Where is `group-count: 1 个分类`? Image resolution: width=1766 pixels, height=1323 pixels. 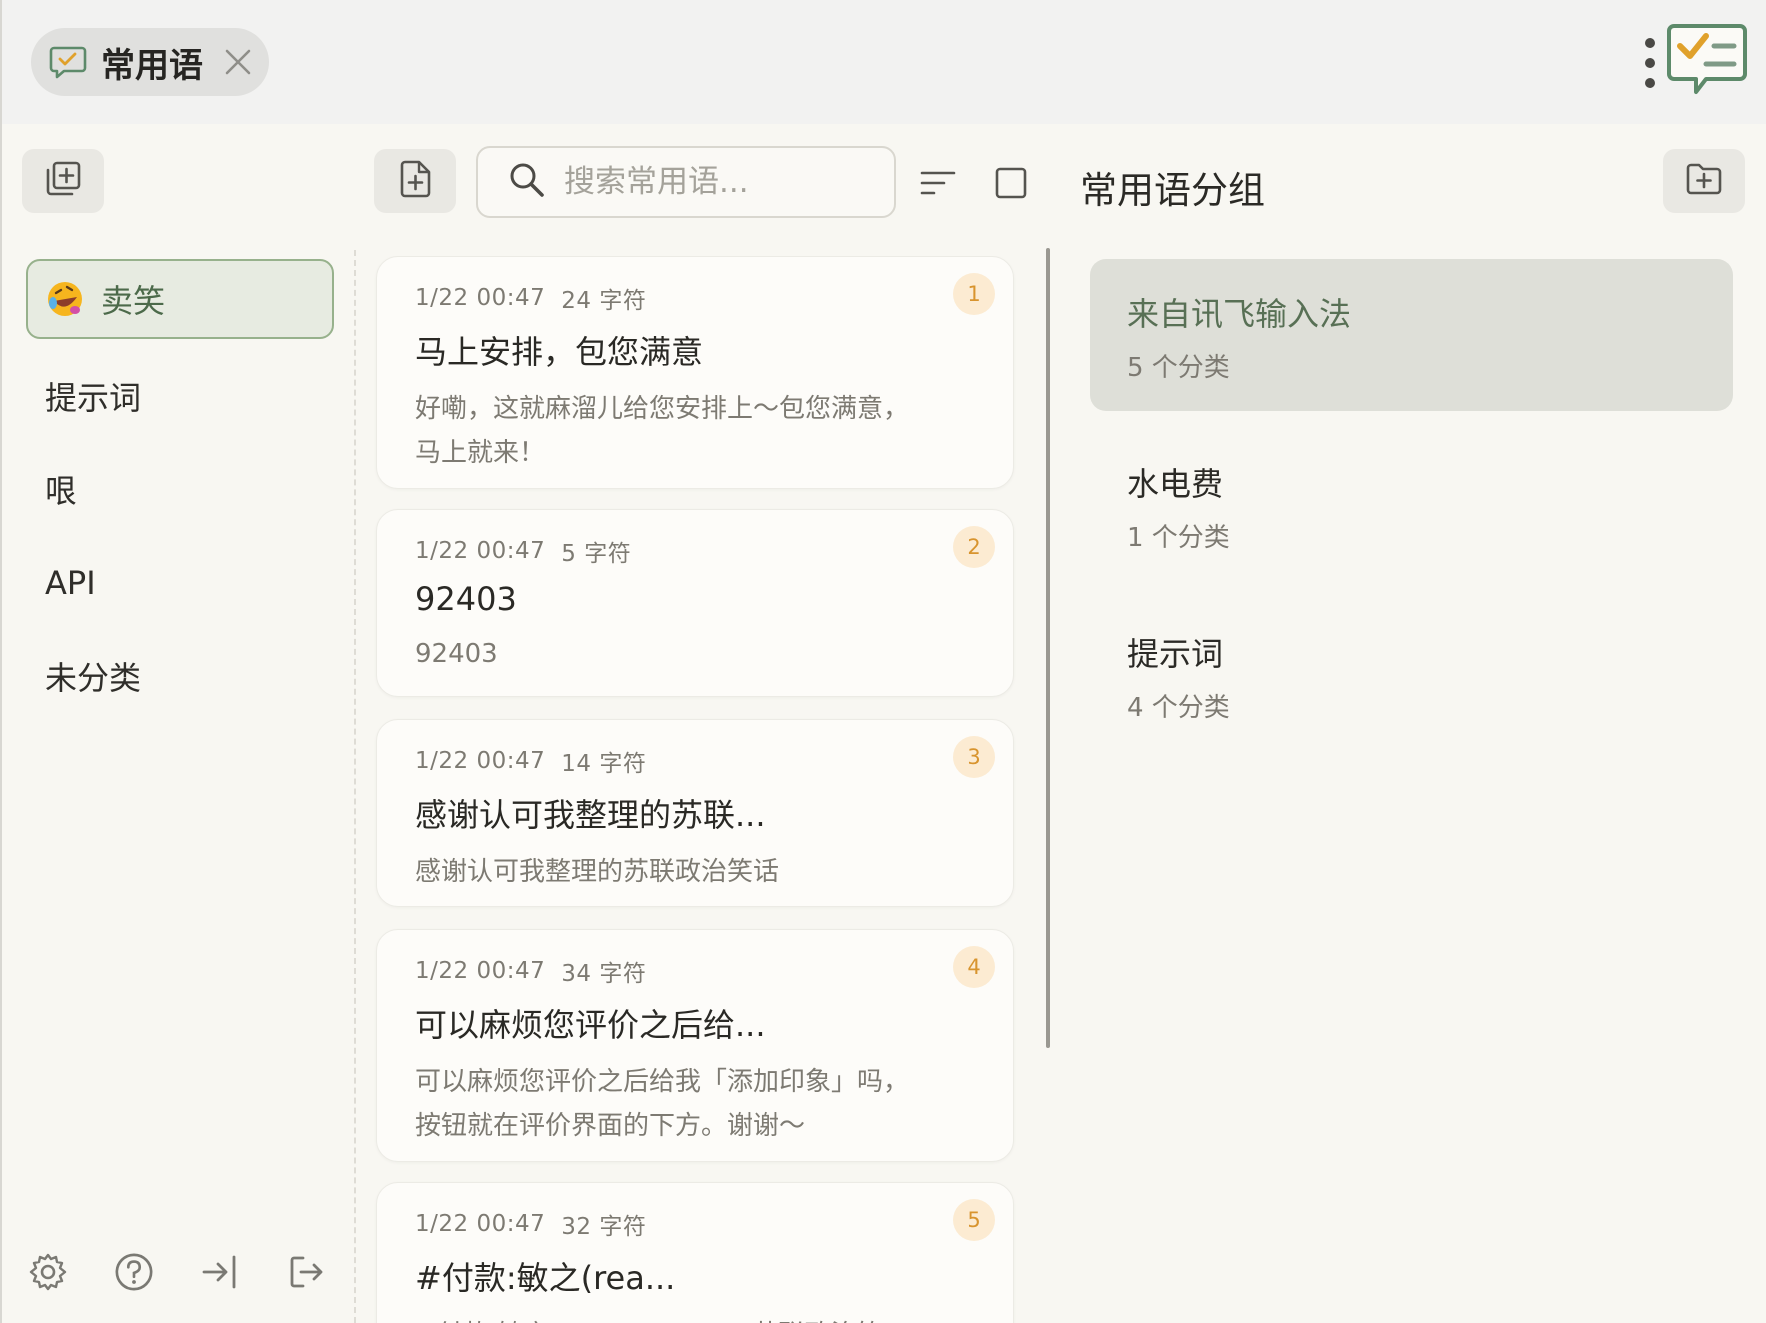 group-count: 1 个分类 is located at coordinates (1178, 538).